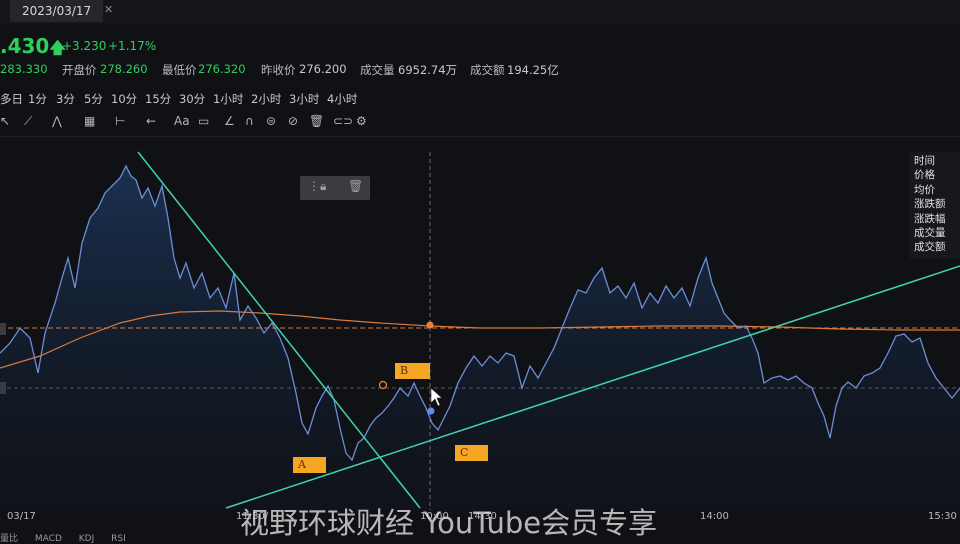 The width and height of the screenshot is (960, 544). Describe the element at coordinates (70, 537) in the screenshot. I see `indicator-tabs: 量比 MACD KDJ RSI` at that location.